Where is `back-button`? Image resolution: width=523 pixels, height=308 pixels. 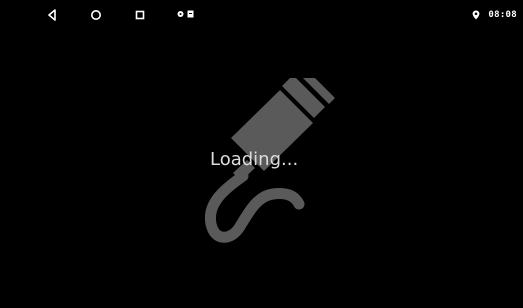
back-button is located at coordinates (52, 15).